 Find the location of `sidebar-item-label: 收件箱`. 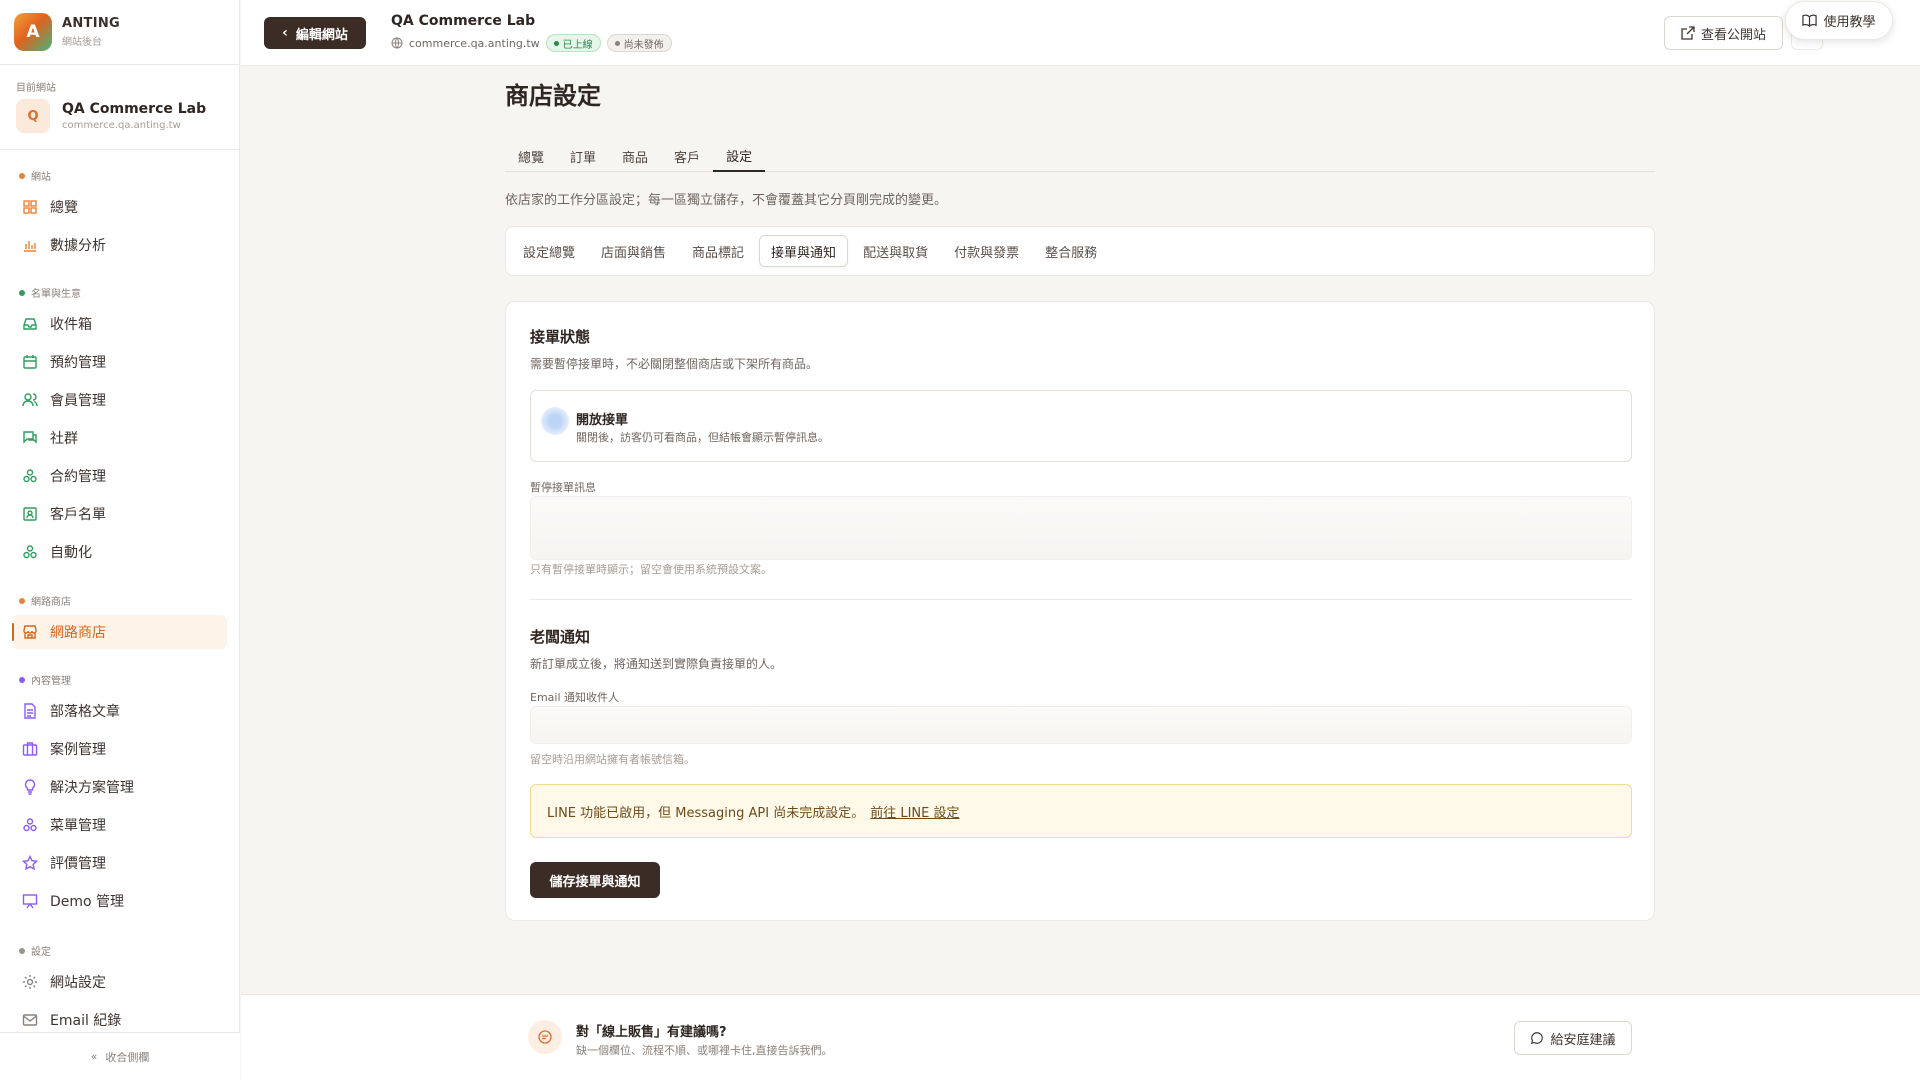

sidebar-item-label: 收件箱 is located at coordinates (71, 325).